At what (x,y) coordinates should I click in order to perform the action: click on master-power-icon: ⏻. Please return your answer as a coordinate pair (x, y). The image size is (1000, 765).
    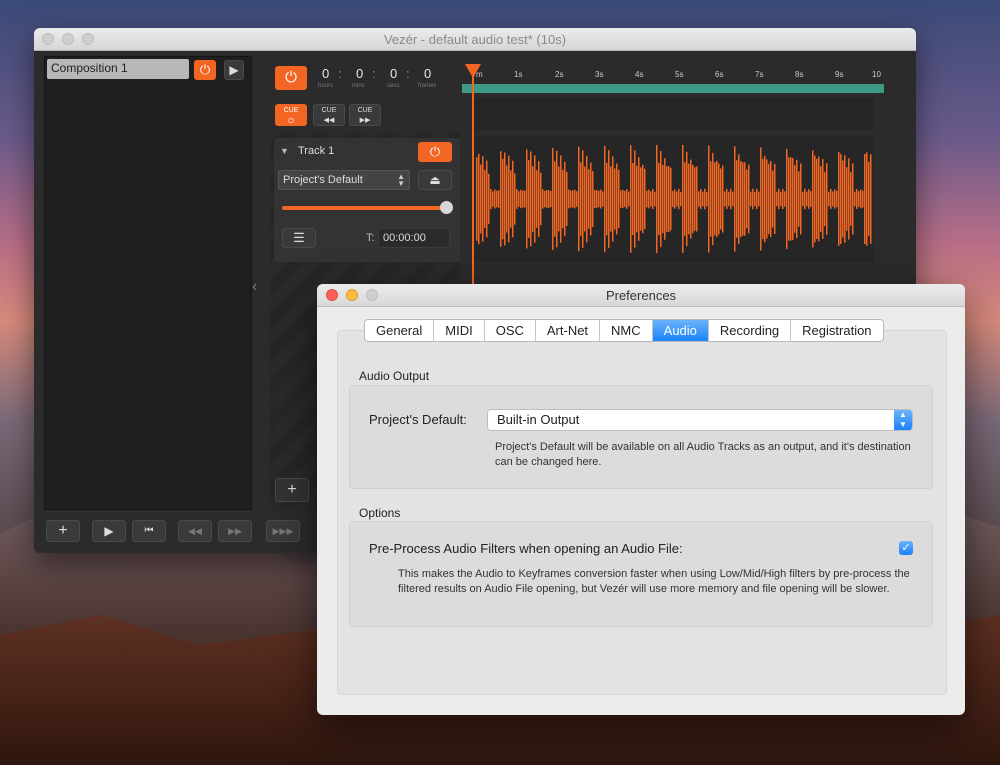
    Looking at the image, I should click on (291, 78).